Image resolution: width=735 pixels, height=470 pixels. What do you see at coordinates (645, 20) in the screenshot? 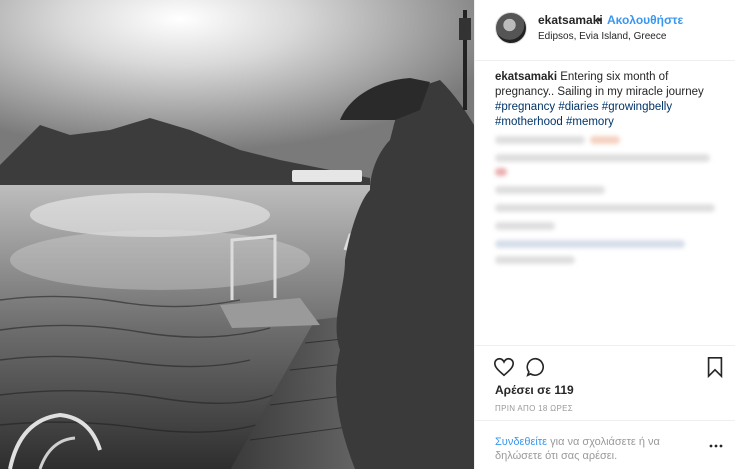
I see `follow-button: Ακολουθήστε` at bounding box center [645, 20].